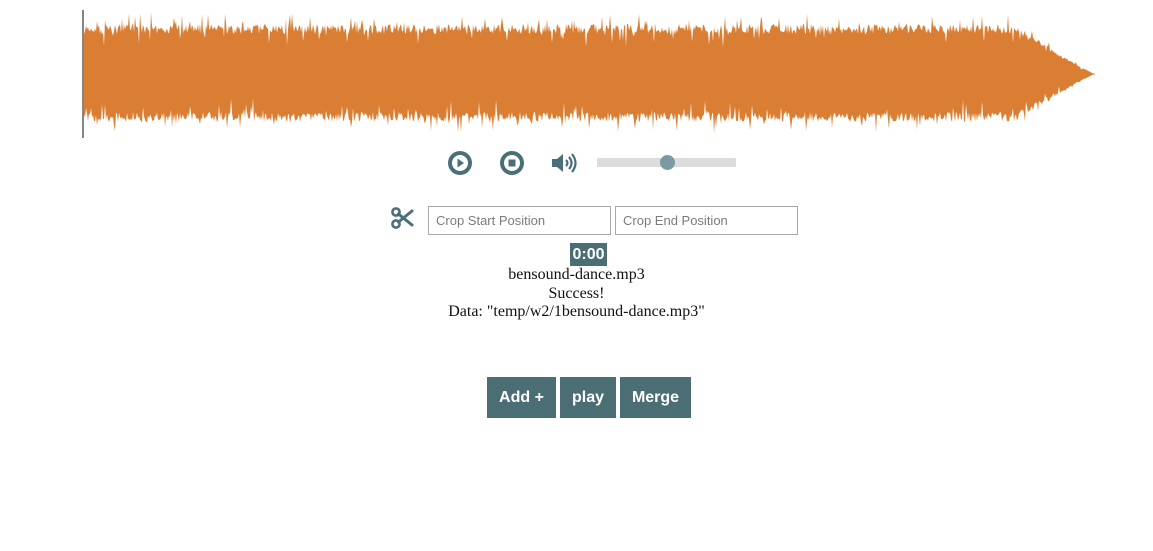 Image resolution: width=1153 pixels, height=551 pixels. I want to click on scissors-icon, so click(402, 218).